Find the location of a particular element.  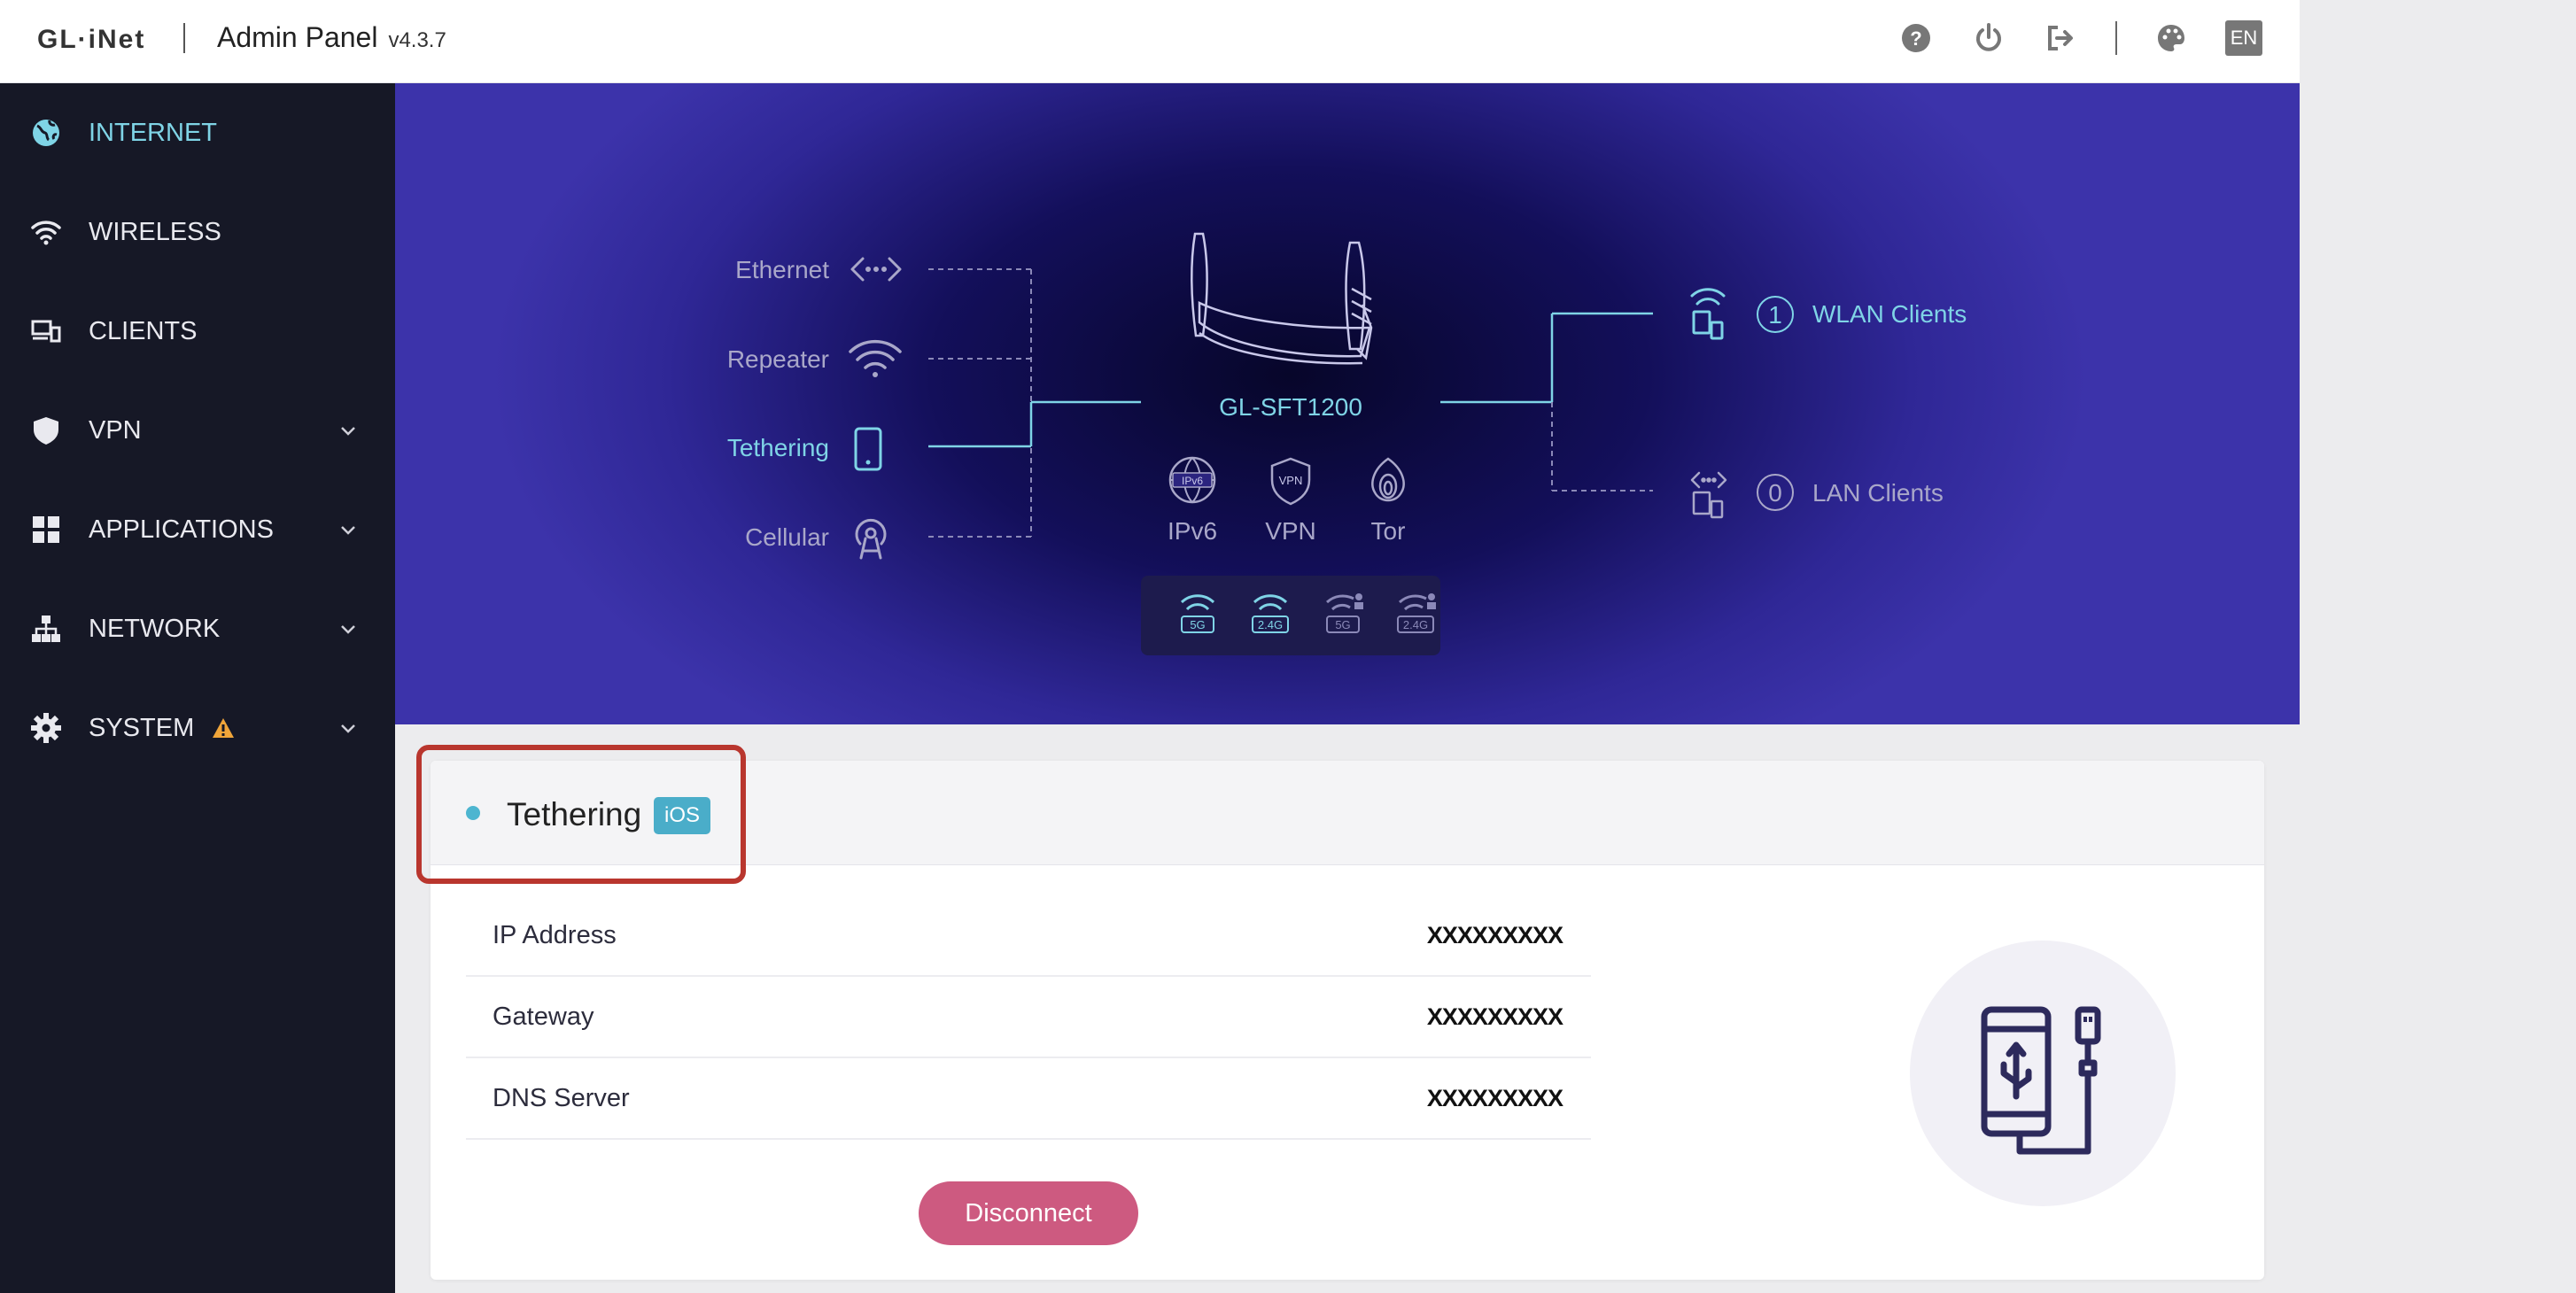

sidebar-item-label: VPN is located at coordinates (115, 430).